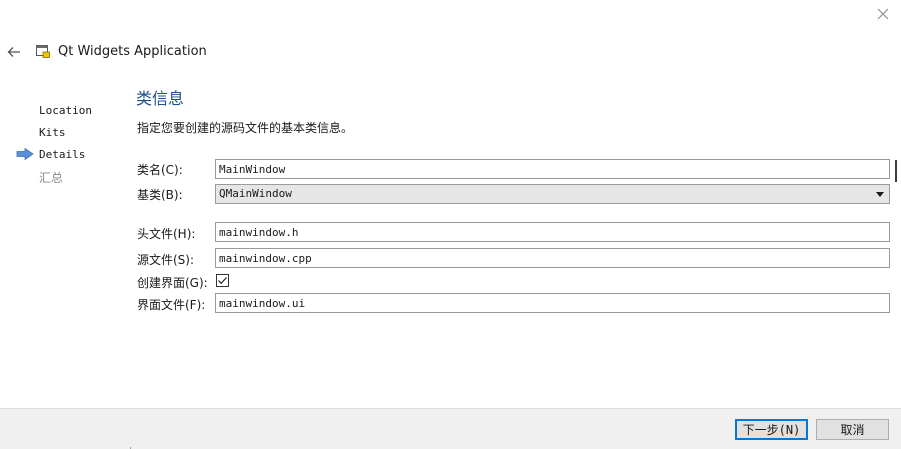 The height and width of the screenshot is (449, 901). Describe the element at coordinates (552, 232) in the screenshot. I see `header-file-input` at that location.